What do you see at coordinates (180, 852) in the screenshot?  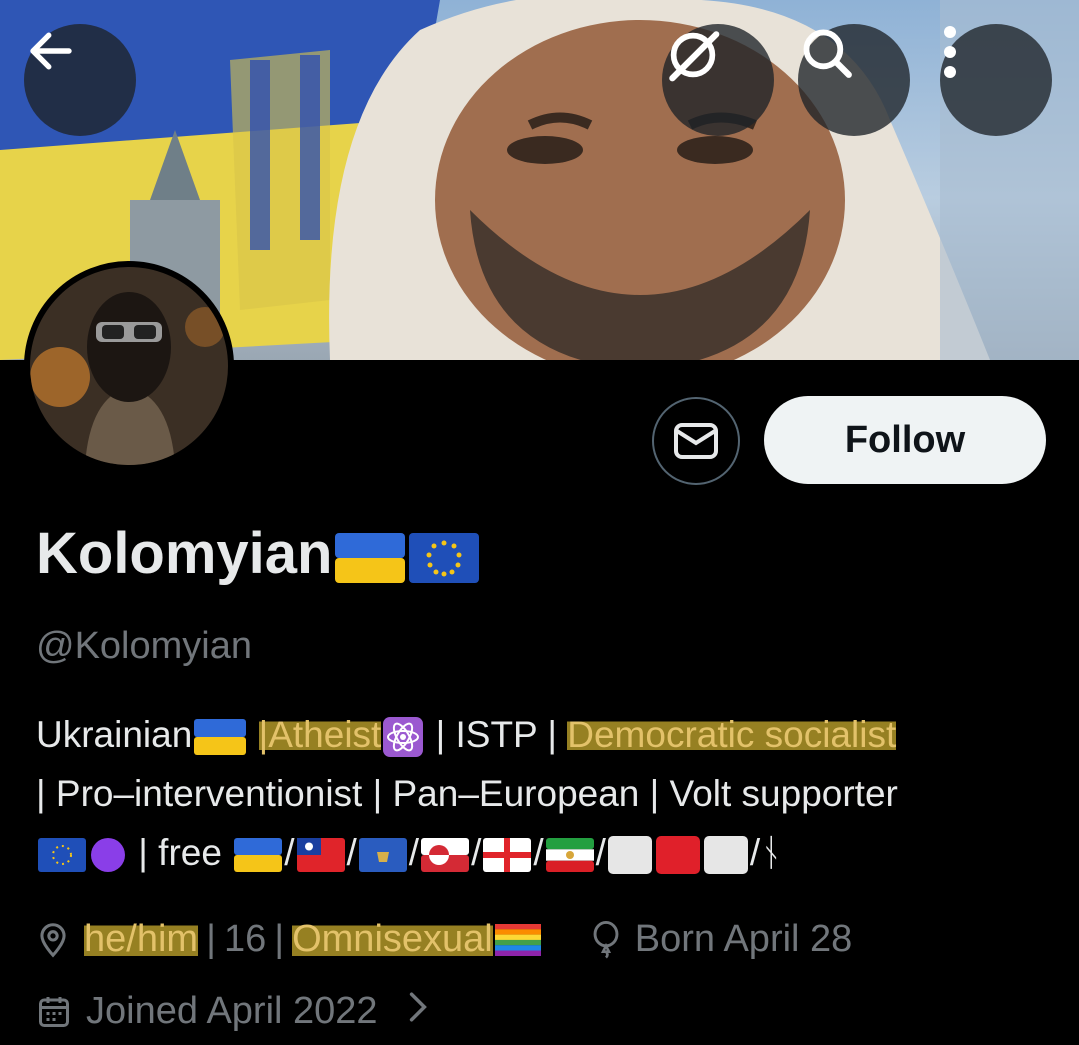 I see `bio-free: | free` at bounding box center [180, 852].